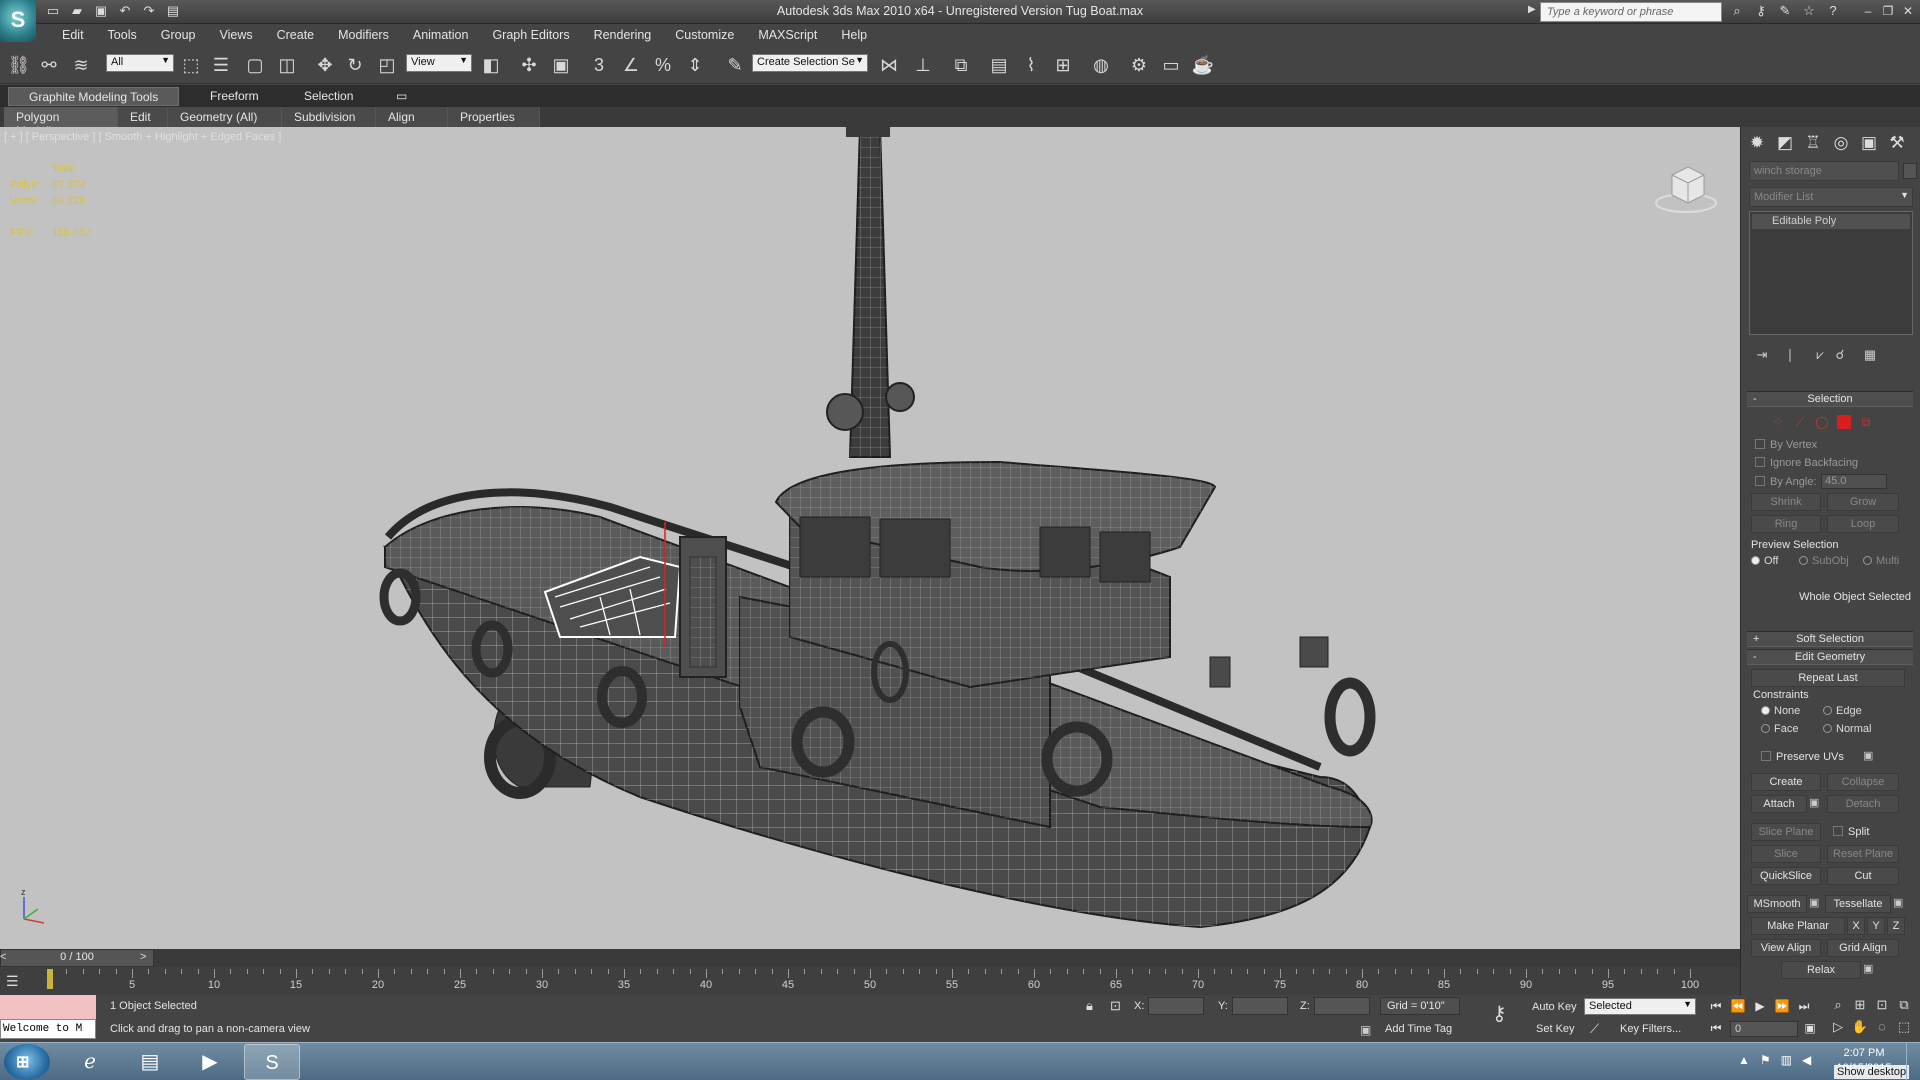 This screenshot has height=1080, width=1920. I want to click on attach-settings-icon: ▣, so click(1814, 802).